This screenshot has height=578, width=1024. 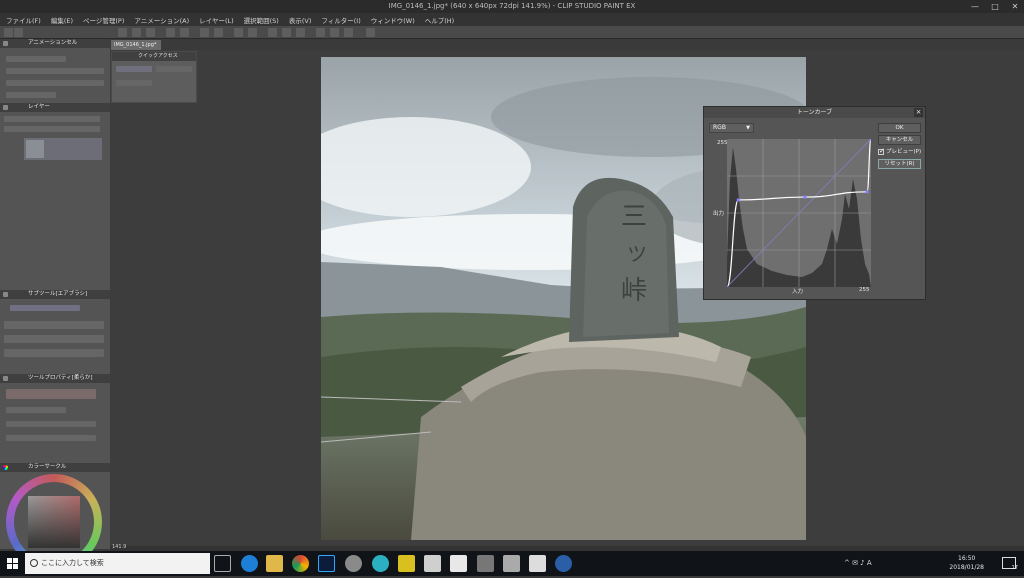 I want to click on close-window-button: ✕, so click(x=1015, y=6).